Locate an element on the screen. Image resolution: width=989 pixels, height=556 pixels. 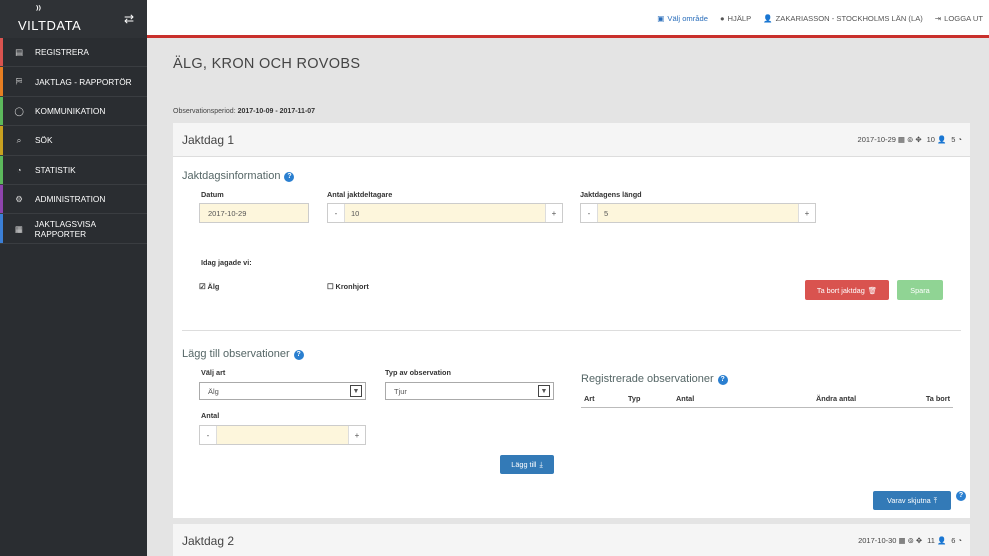
app-logo: ⁾⁾ VILTDATA ⇄ is located at coordinates (73, 19).